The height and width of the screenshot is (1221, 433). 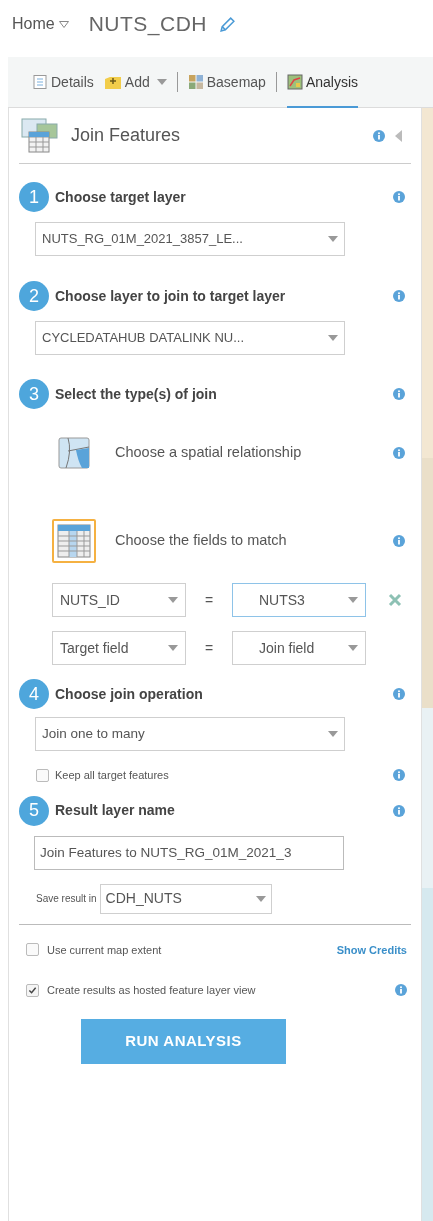 I want to click on panel-title: Join Features, so click(x=126, y=135).